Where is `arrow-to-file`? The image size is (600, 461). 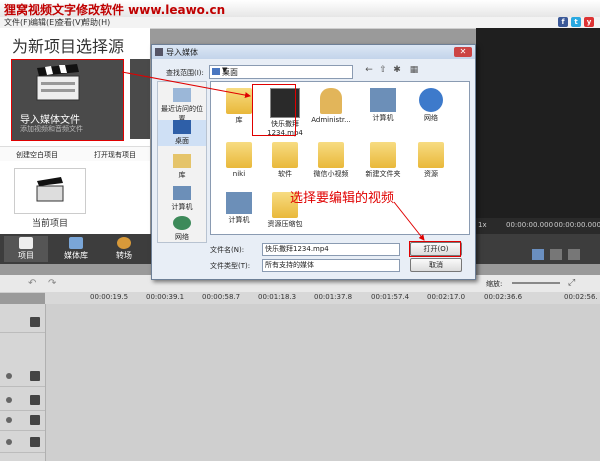
arrow-to-file is located at coordinates (186, 85).